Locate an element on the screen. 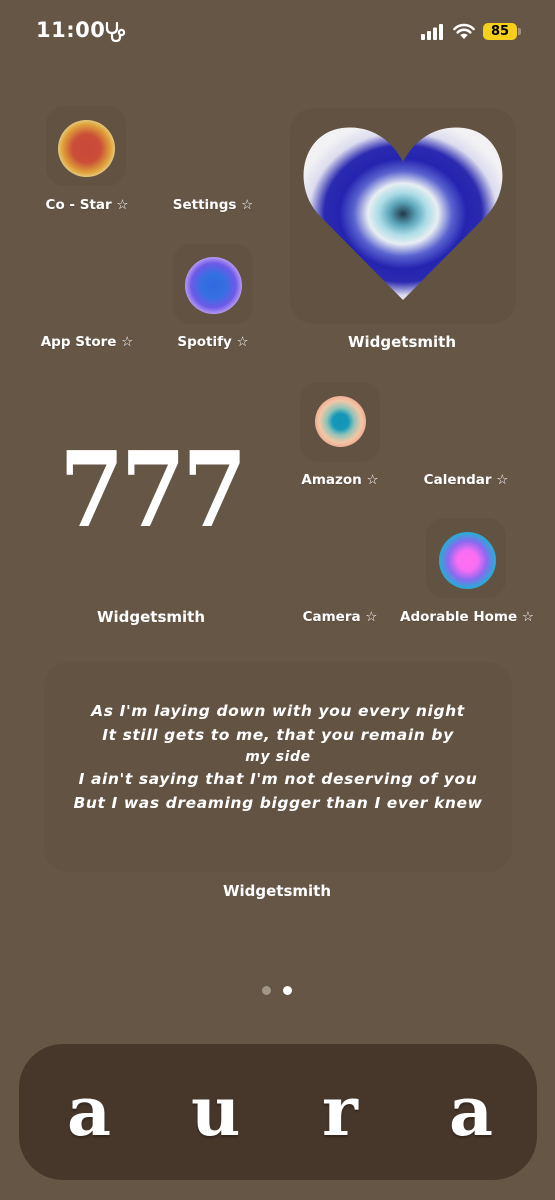 Image resolution: width=555 pixels, height=1200 pixels. dock-app-u: u is located at coordinates (215, 1112).